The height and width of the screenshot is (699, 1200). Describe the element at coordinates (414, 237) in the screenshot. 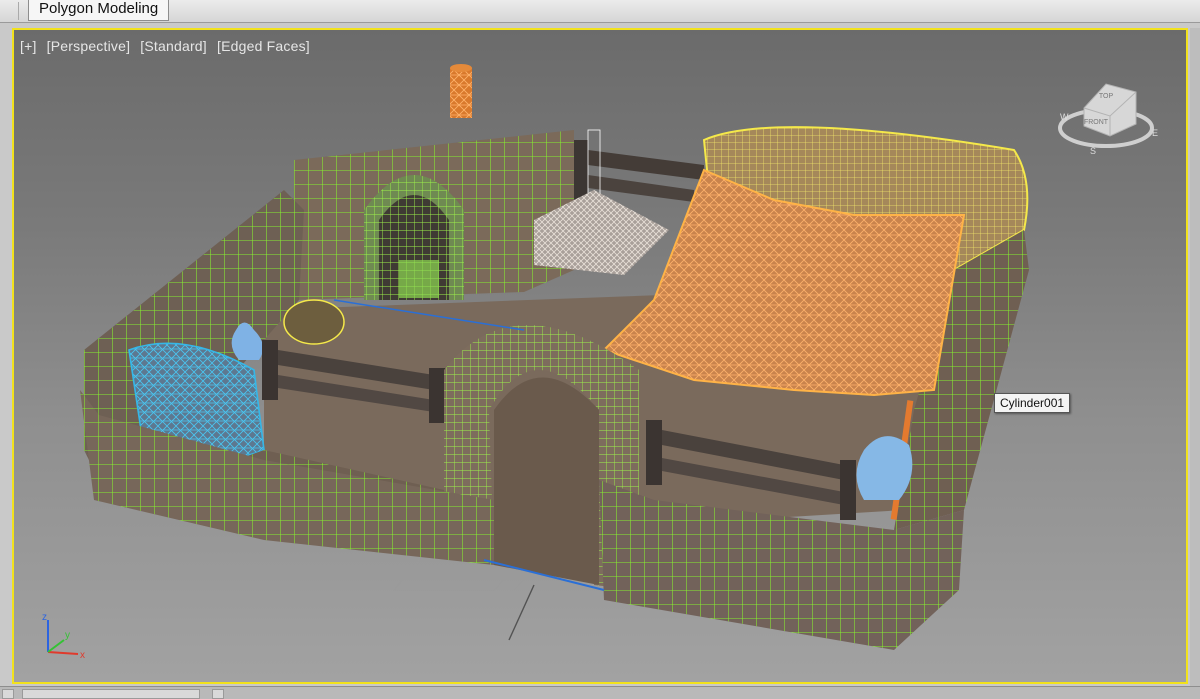

I see `back-arch` at that location.